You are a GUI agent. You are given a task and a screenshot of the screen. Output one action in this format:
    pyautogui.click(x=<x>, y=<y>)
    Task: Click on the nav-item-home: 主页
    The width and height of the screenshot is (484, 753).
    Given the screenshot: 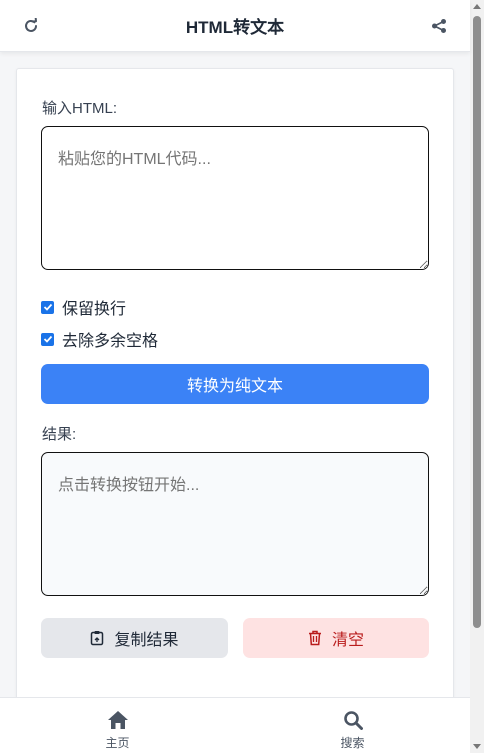 What is the action you would take?
    pyautogui.click(x=117, y=725)
    